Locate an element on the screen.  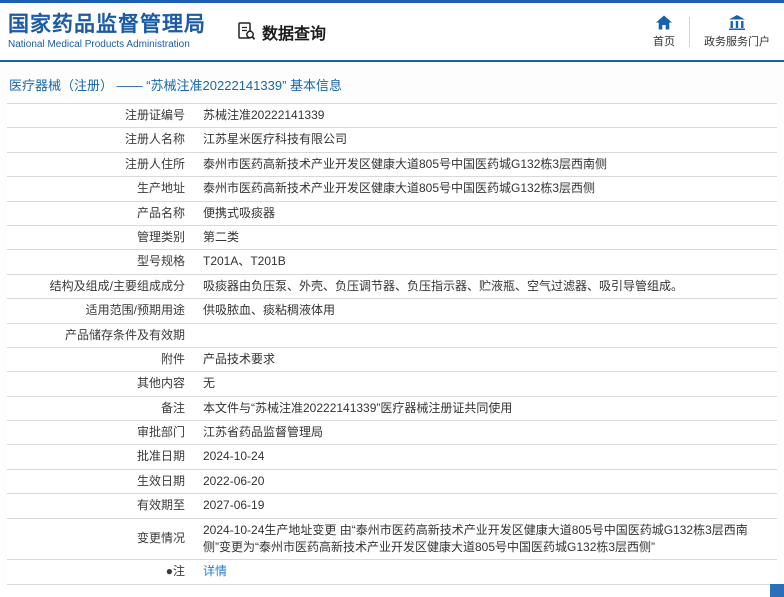
row-value: 便携式吸痰器 is located at coordinates (239, 212).